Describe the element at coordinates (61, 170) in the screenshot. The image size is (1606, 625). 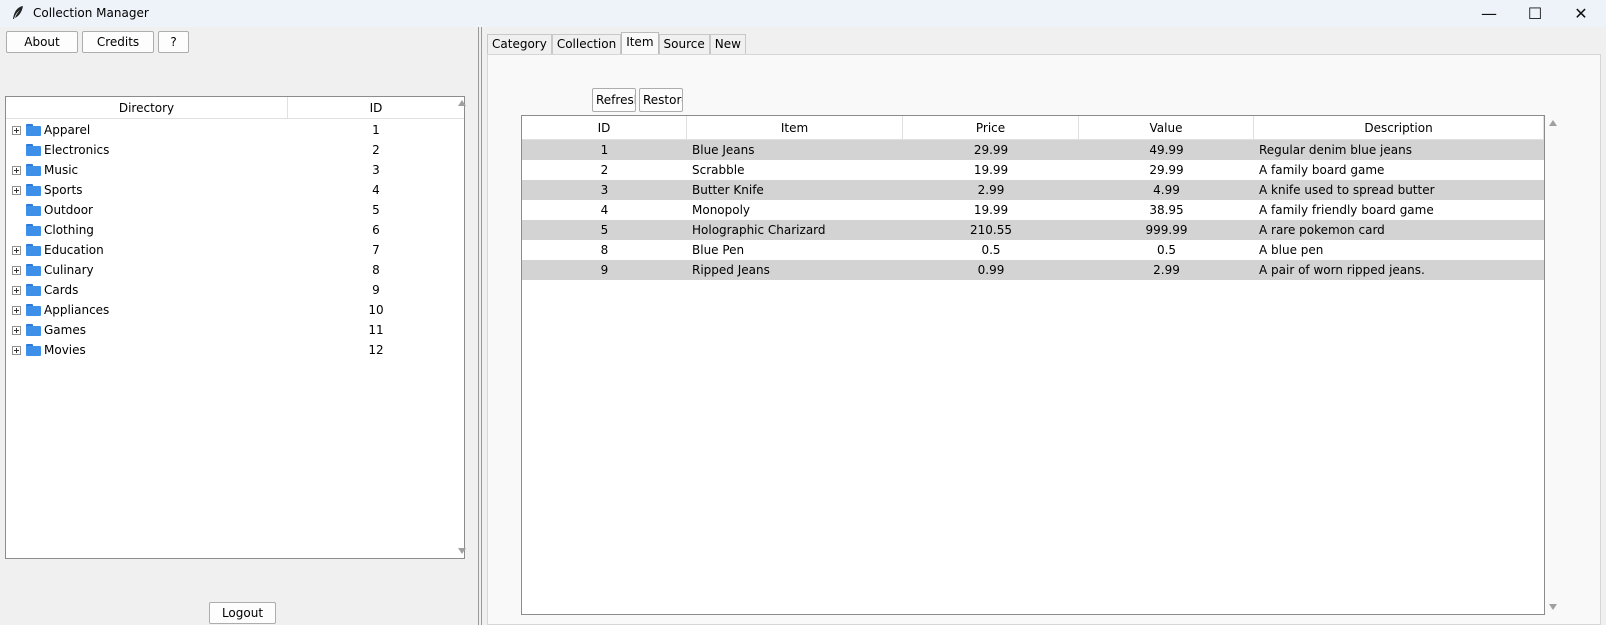
I see `tree-item-name: Music` at that location.